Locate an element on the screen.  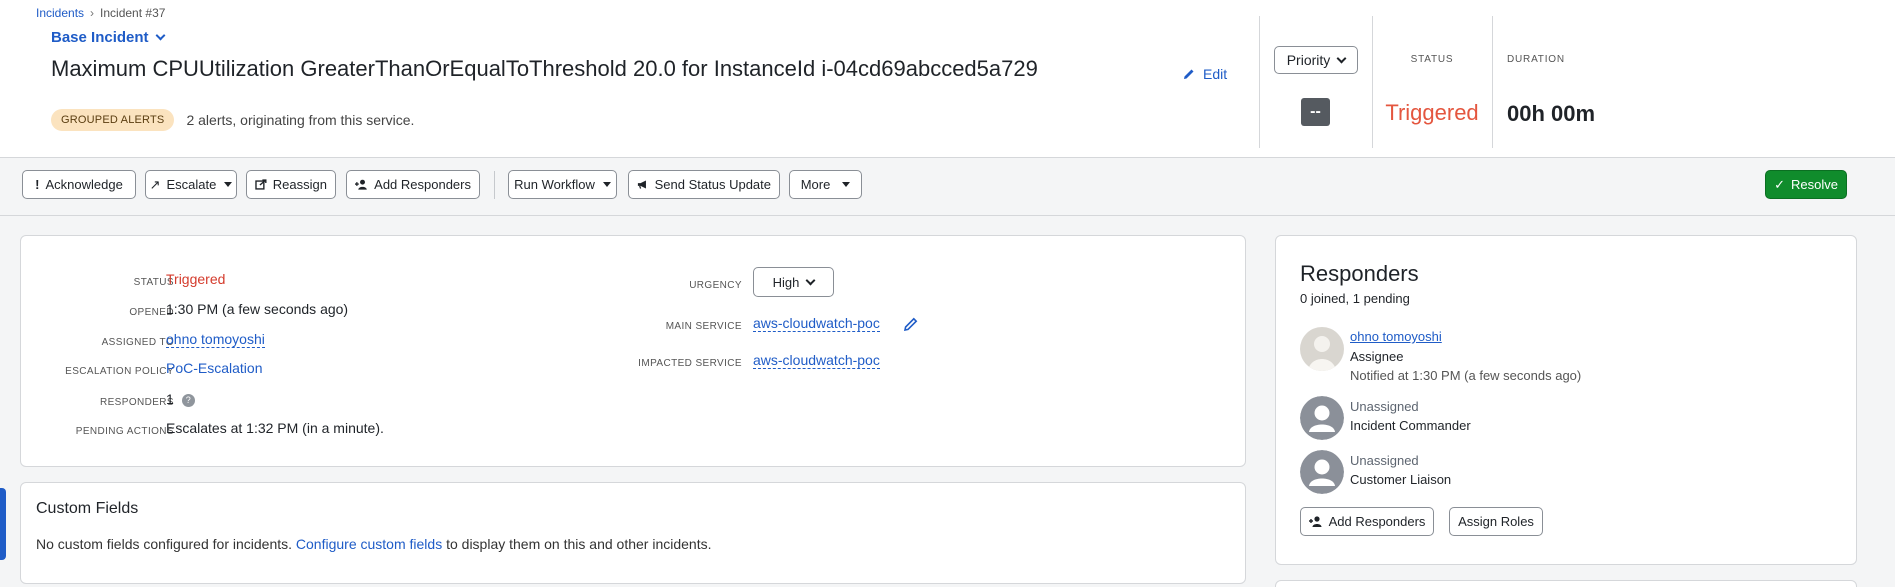
pending-actions-value: Escalates at 1:32 PM (in a minute). is located at coordinates (275, 428).